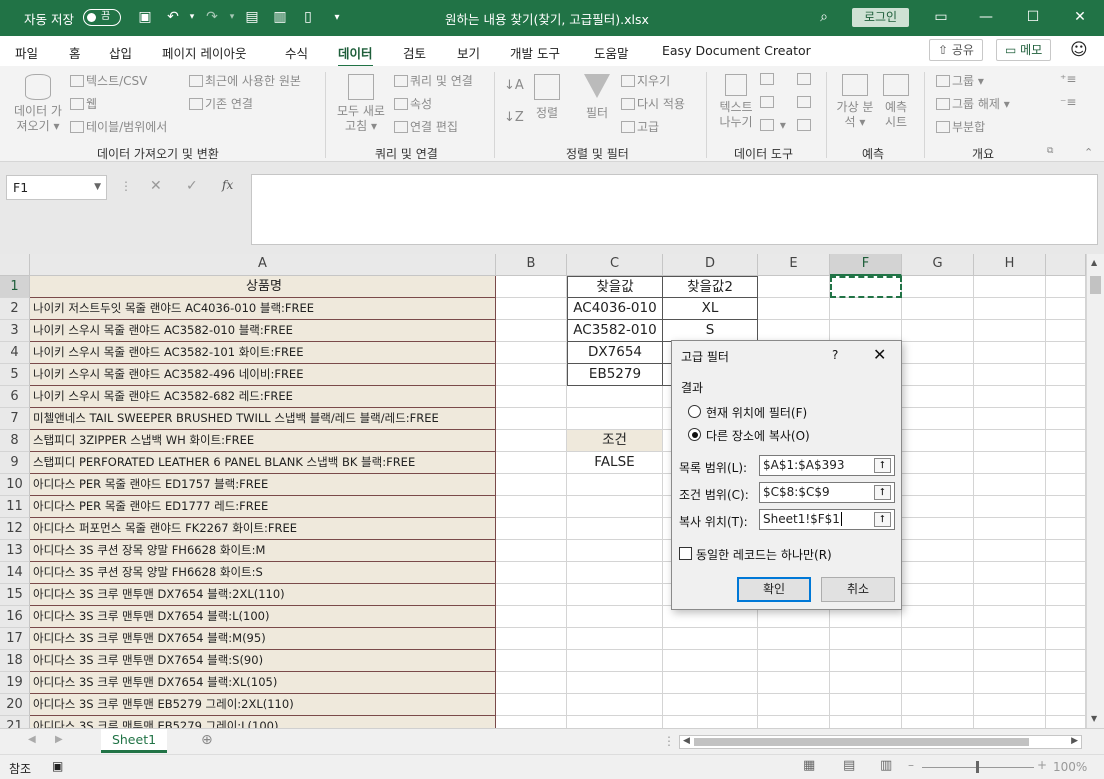 This screenshot has width=1104, height=779. Describe the element at coordinates (756, 412) in the screenshot. I see `radio-filter-in-place-label: 현재 위치에 필터(F)` at that location.